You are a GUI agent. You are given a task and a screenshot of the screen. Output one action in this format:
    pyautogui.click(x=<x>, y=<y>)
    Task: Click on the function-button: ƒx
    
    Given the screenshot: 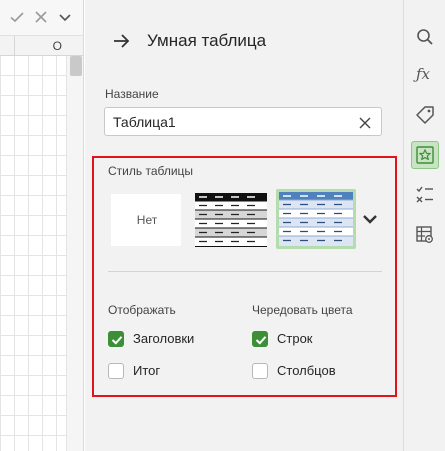 What is the action you would take?
    pyautogui.click(x=425, y=76)
    